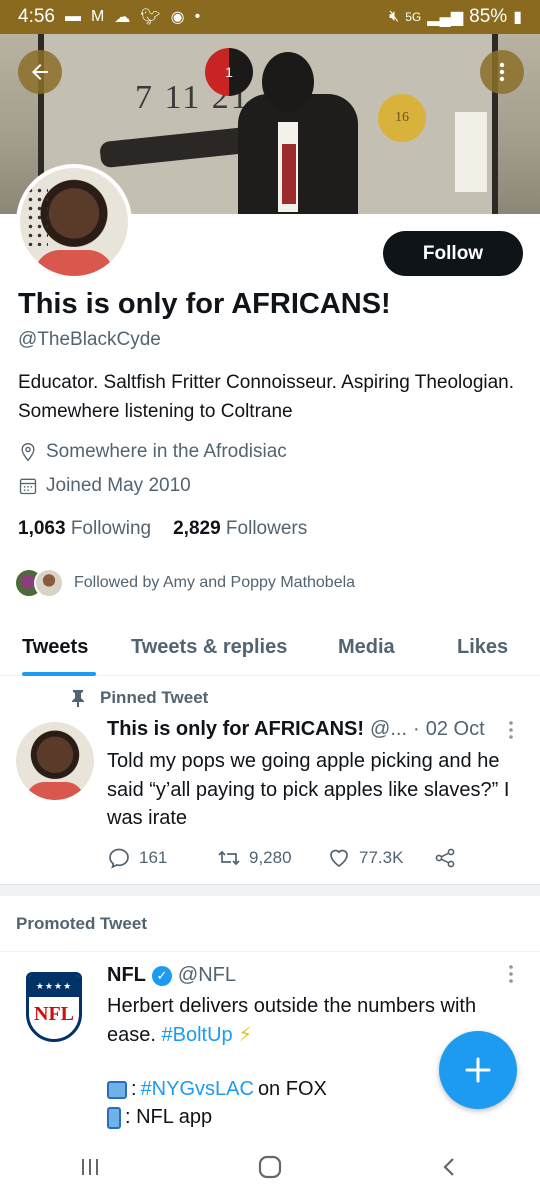 Image resolution: width=540 pixels, height=1200 pixels. What do you see at coordinates (28, 486) in the screenshot?
I see `calendar-icon` at bounding box center [28, 486].